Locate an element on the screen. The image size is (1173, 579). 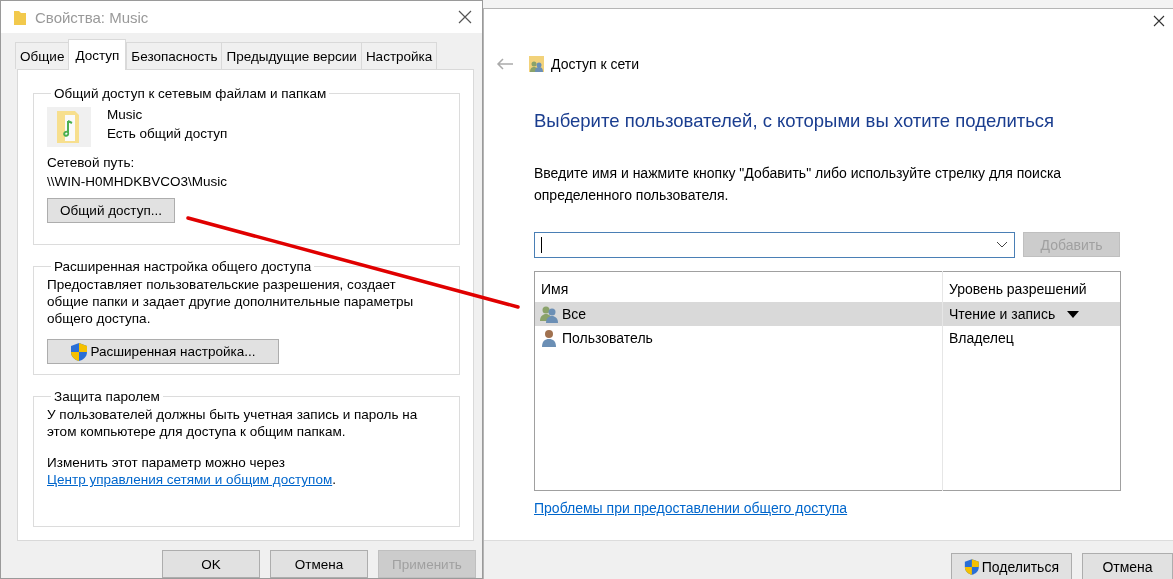
tab: Общие is located at coordinates (42, 55).